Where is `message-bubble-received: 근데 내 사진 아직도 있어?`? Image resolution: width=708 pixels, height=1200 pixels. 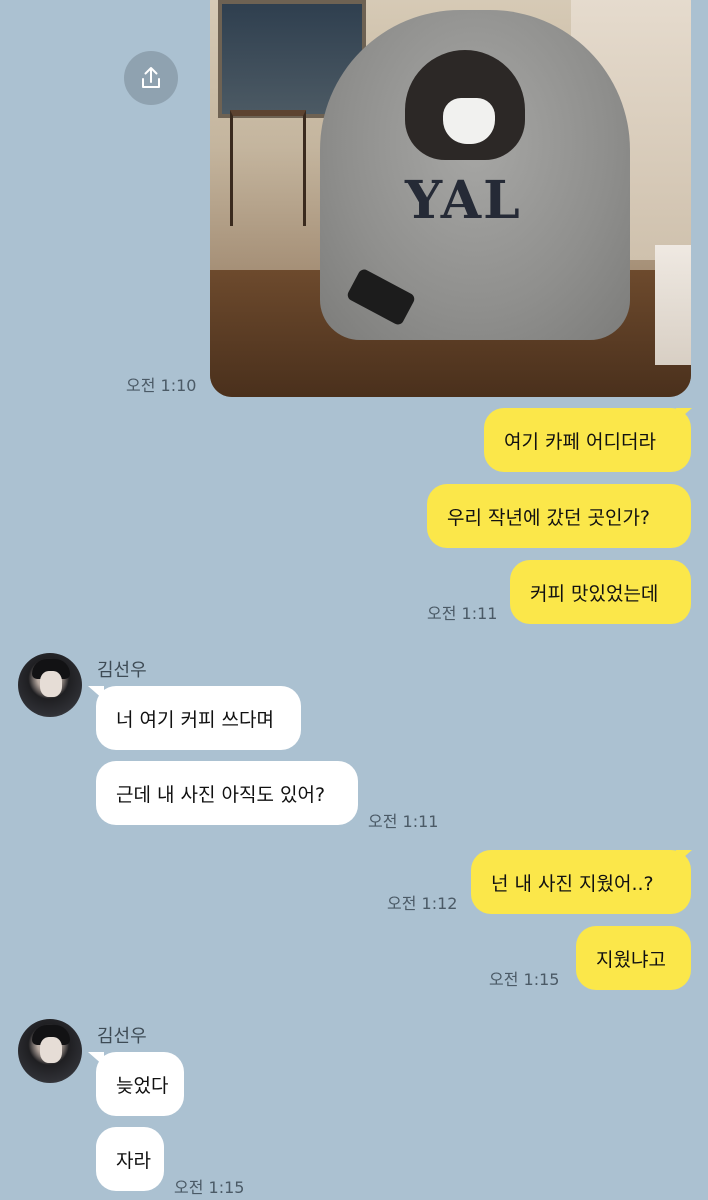 message-bubble-received: 근데 내 사진 아직도 있어? is located at coordinates (227, 793).